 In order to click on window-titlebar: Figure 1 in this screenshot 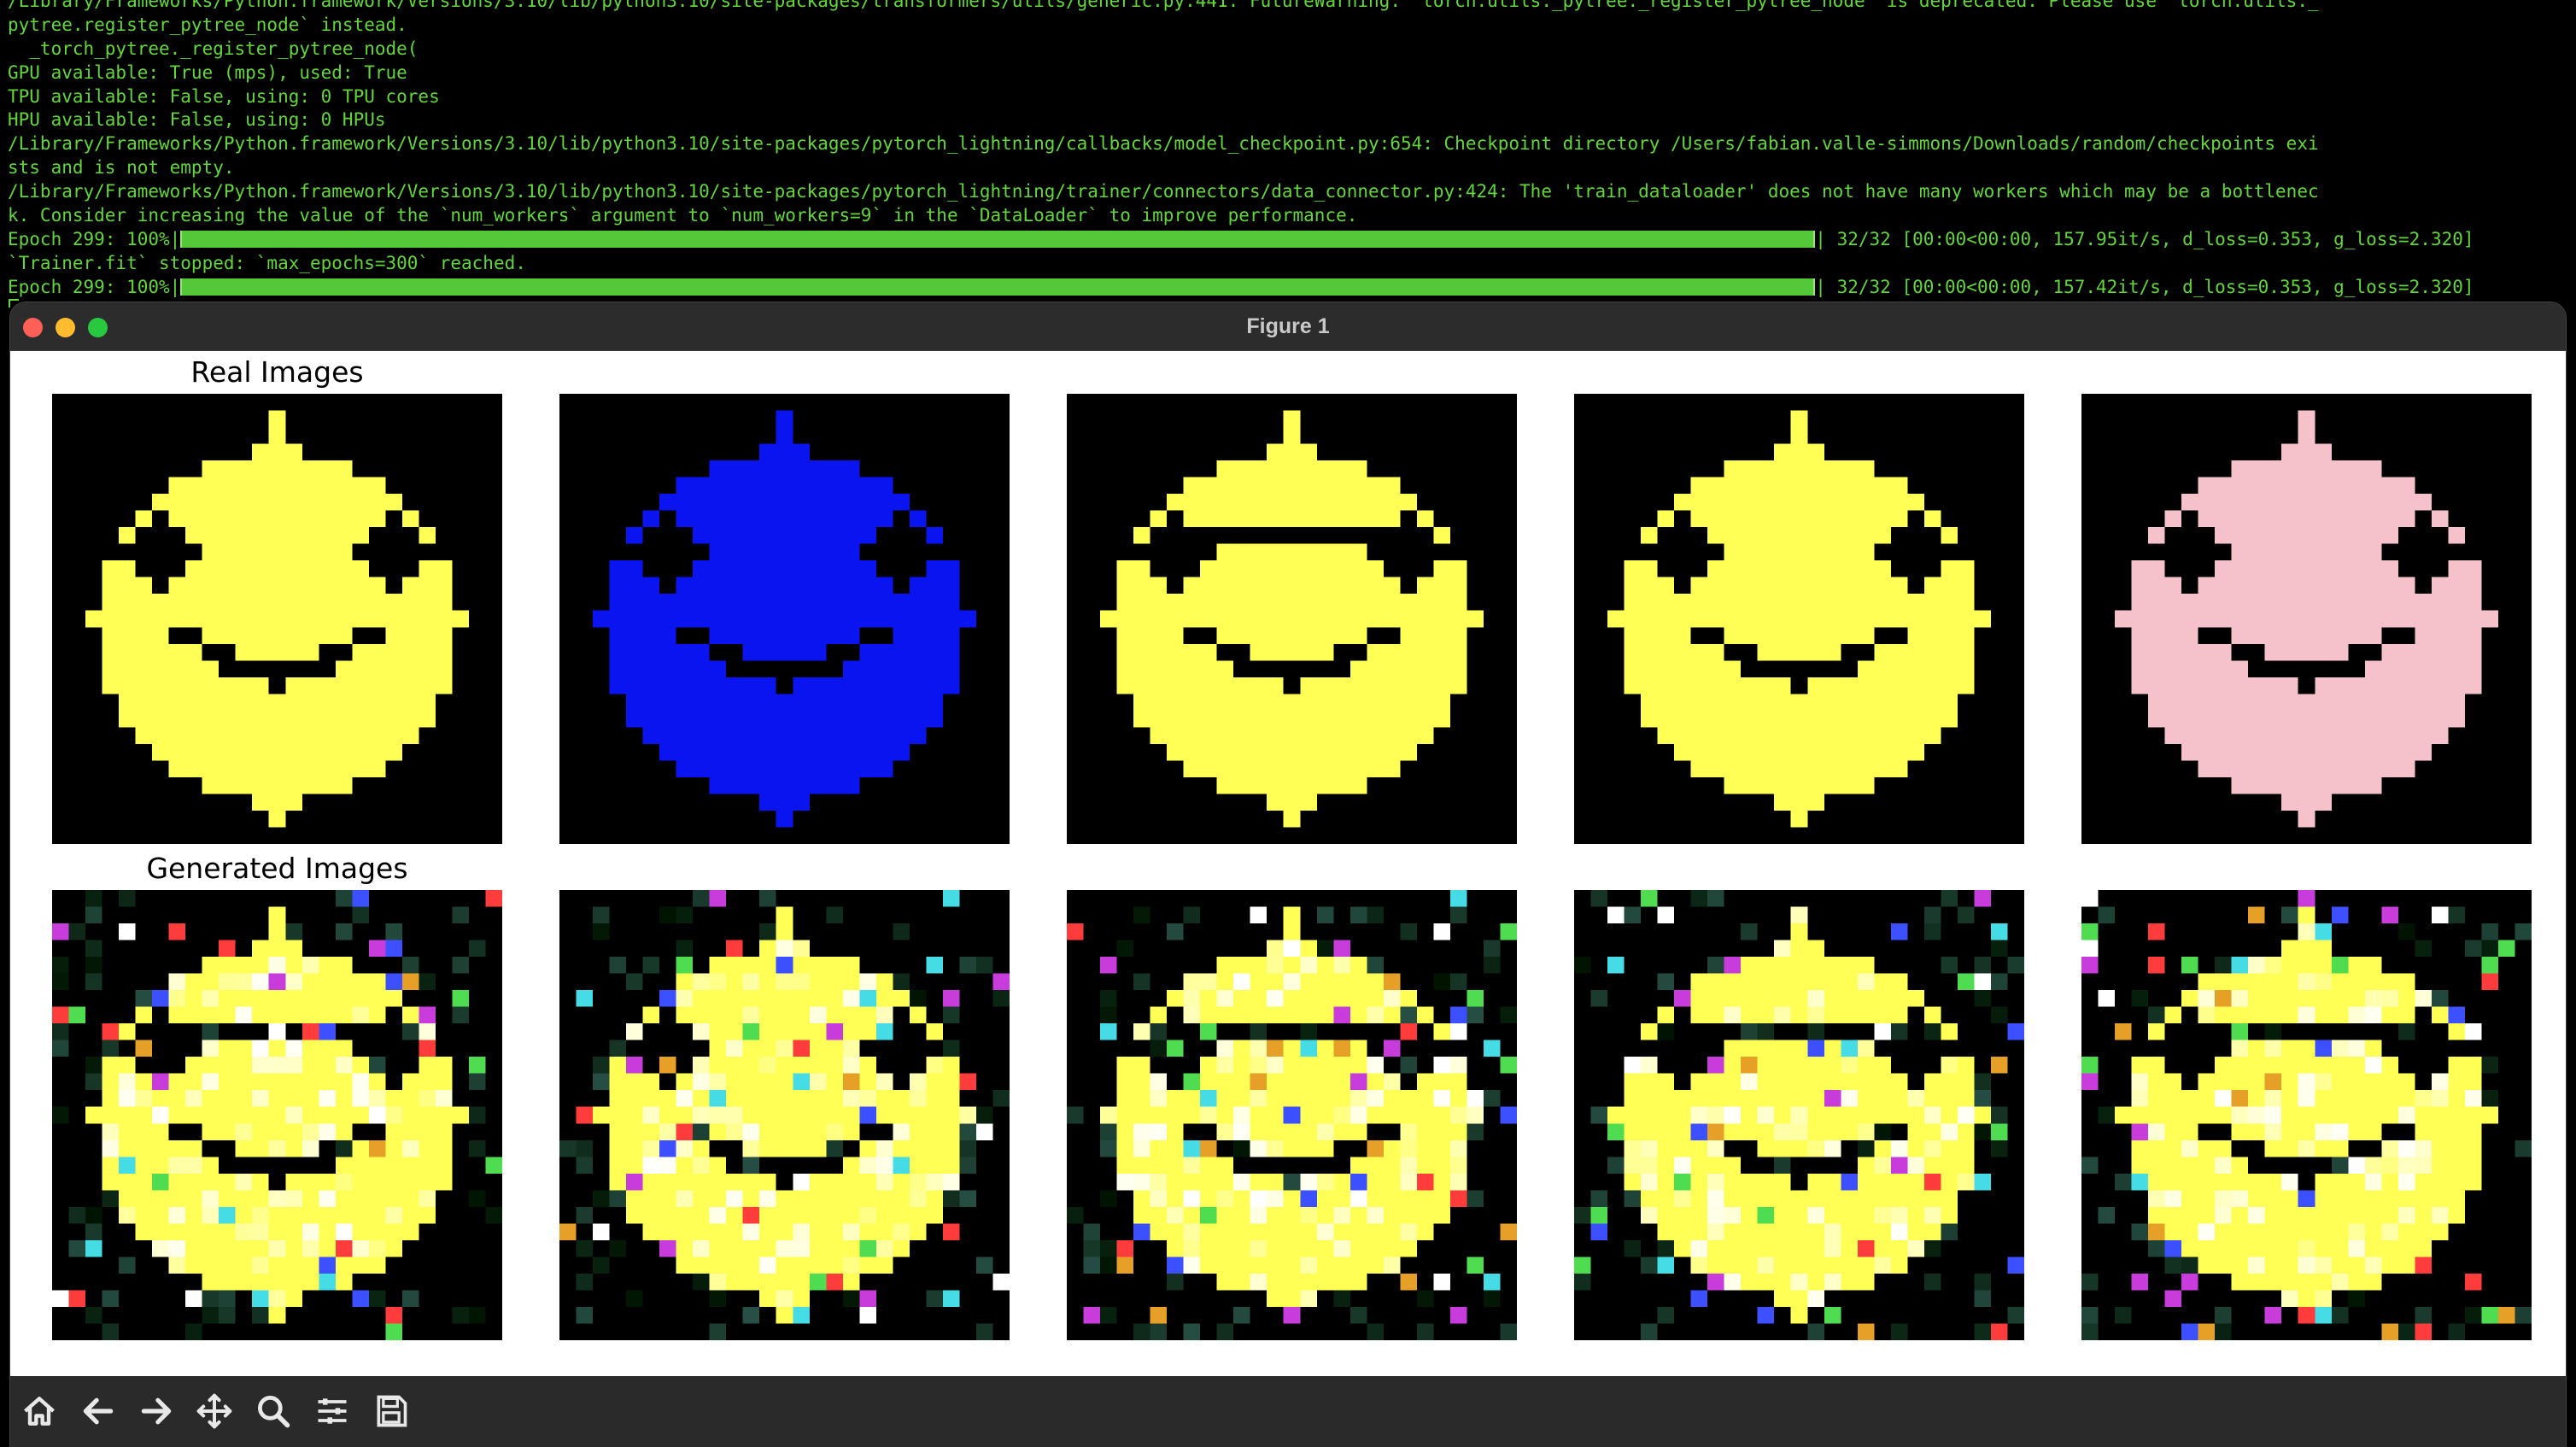, I will do `click(1288, 326)`.